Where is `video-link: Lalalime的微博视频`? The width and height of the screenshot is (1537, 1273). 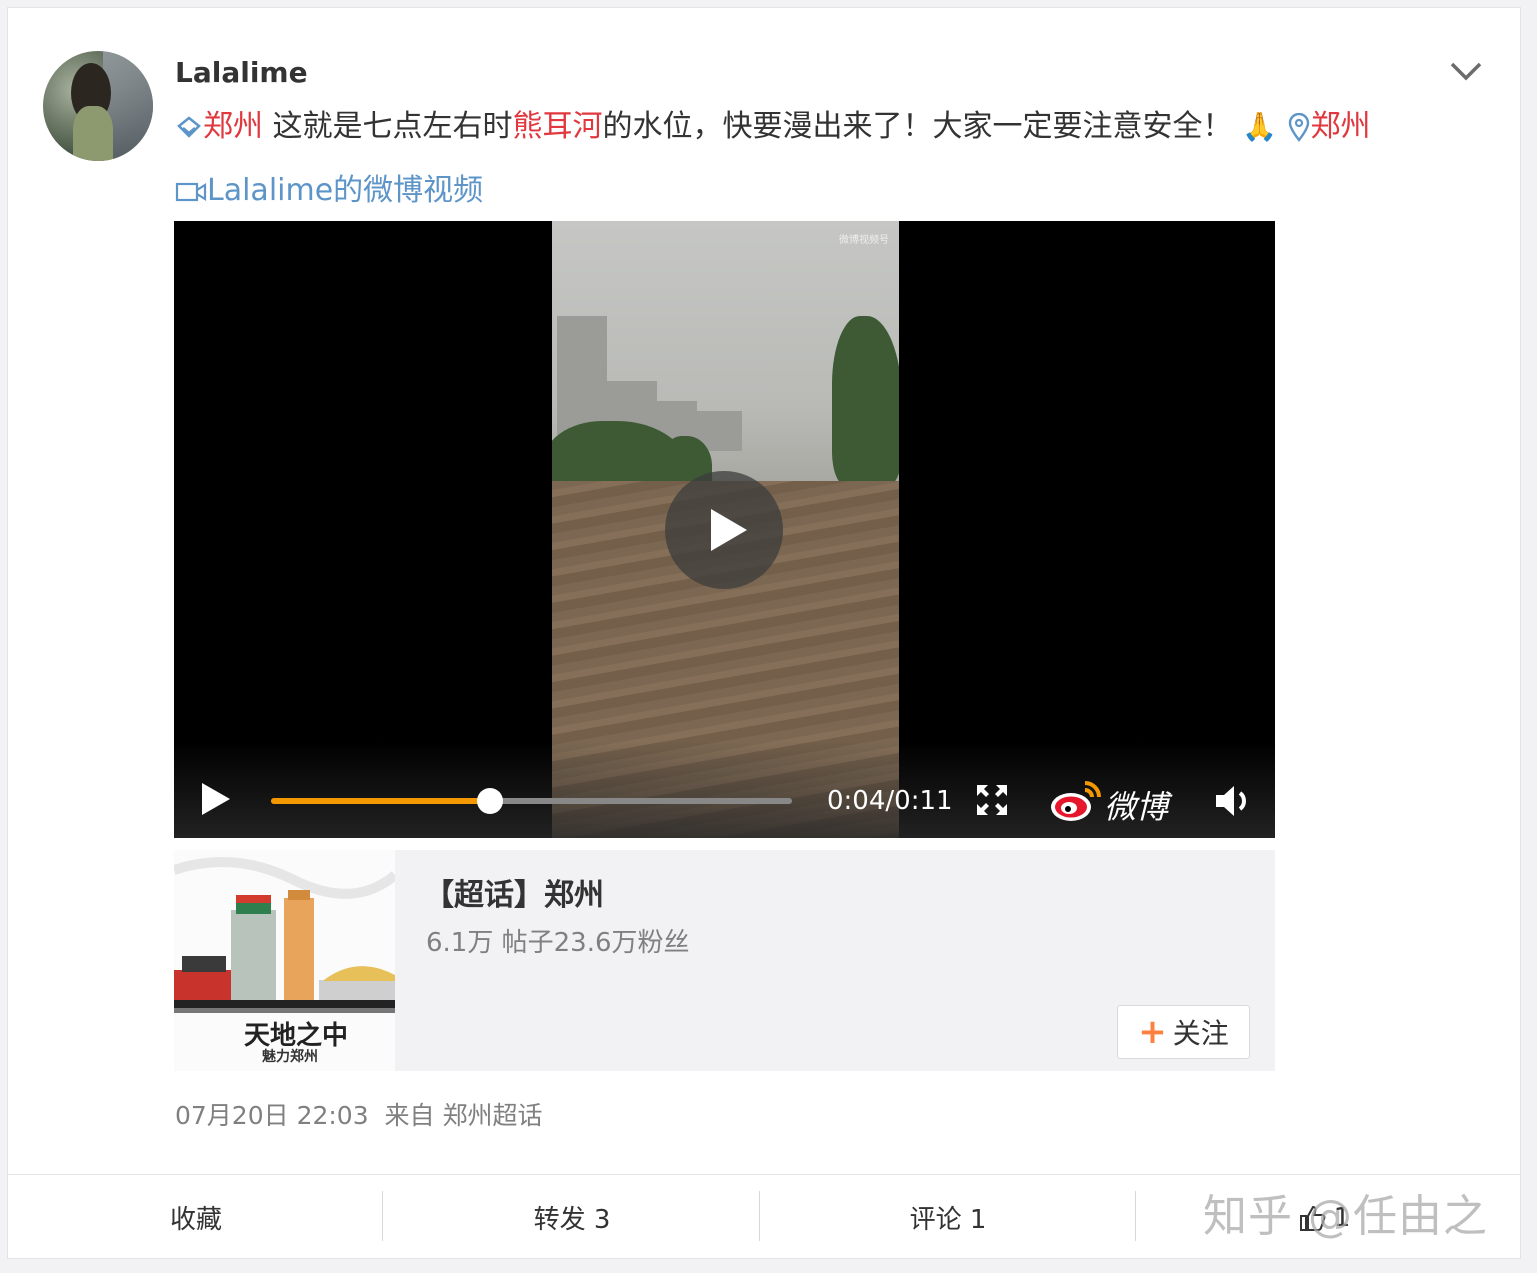
video-link: Lalalime的微博视频 is located at coordinates (329, 187).